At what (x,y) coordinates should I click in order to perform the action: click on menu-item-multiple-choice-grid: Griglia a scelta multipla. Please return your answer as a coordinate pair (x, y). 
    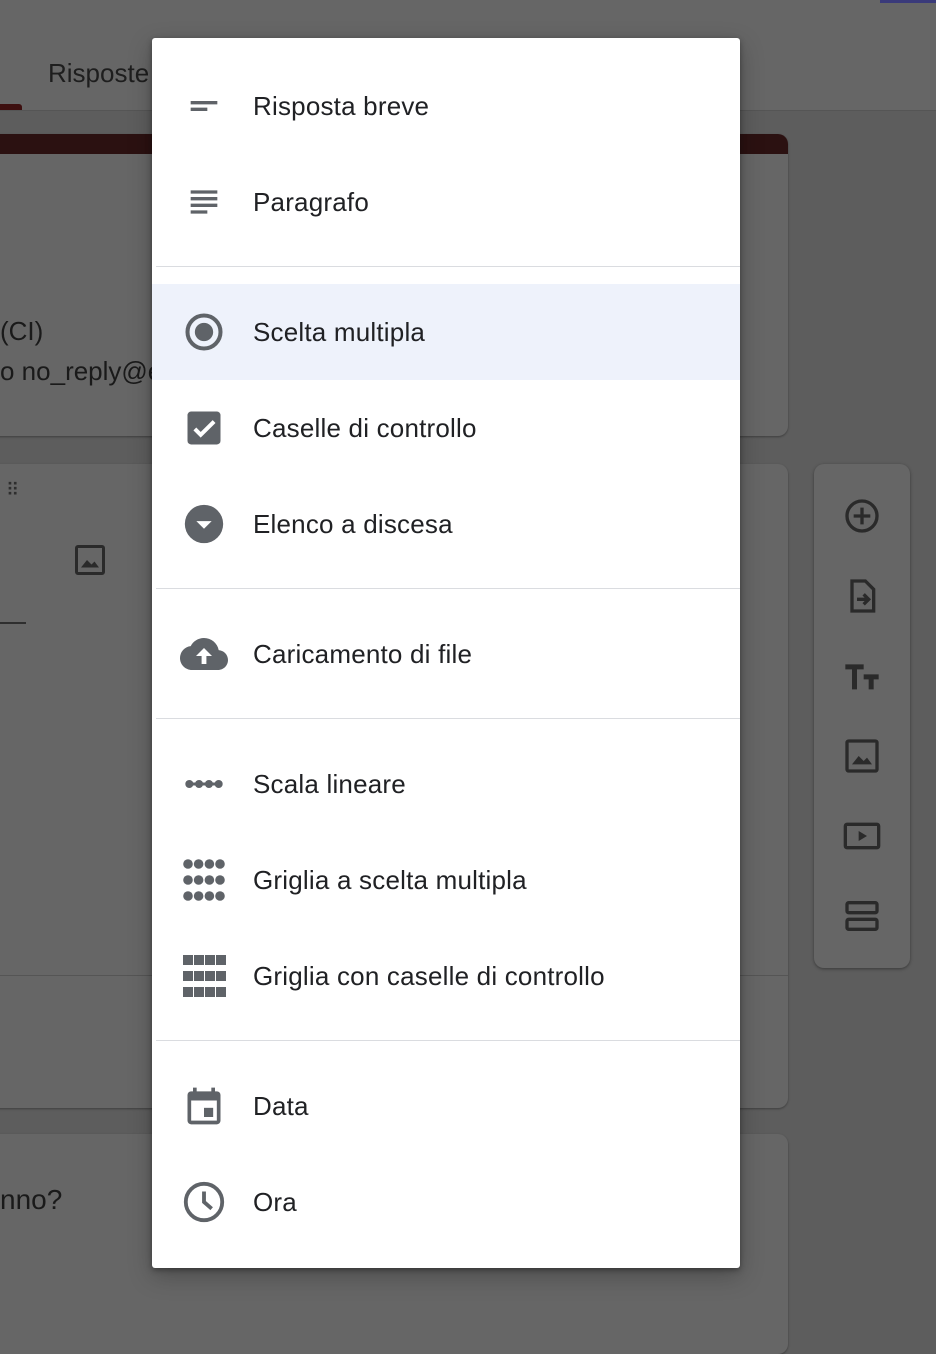
    Looking at the image, I should click on (446, 880).